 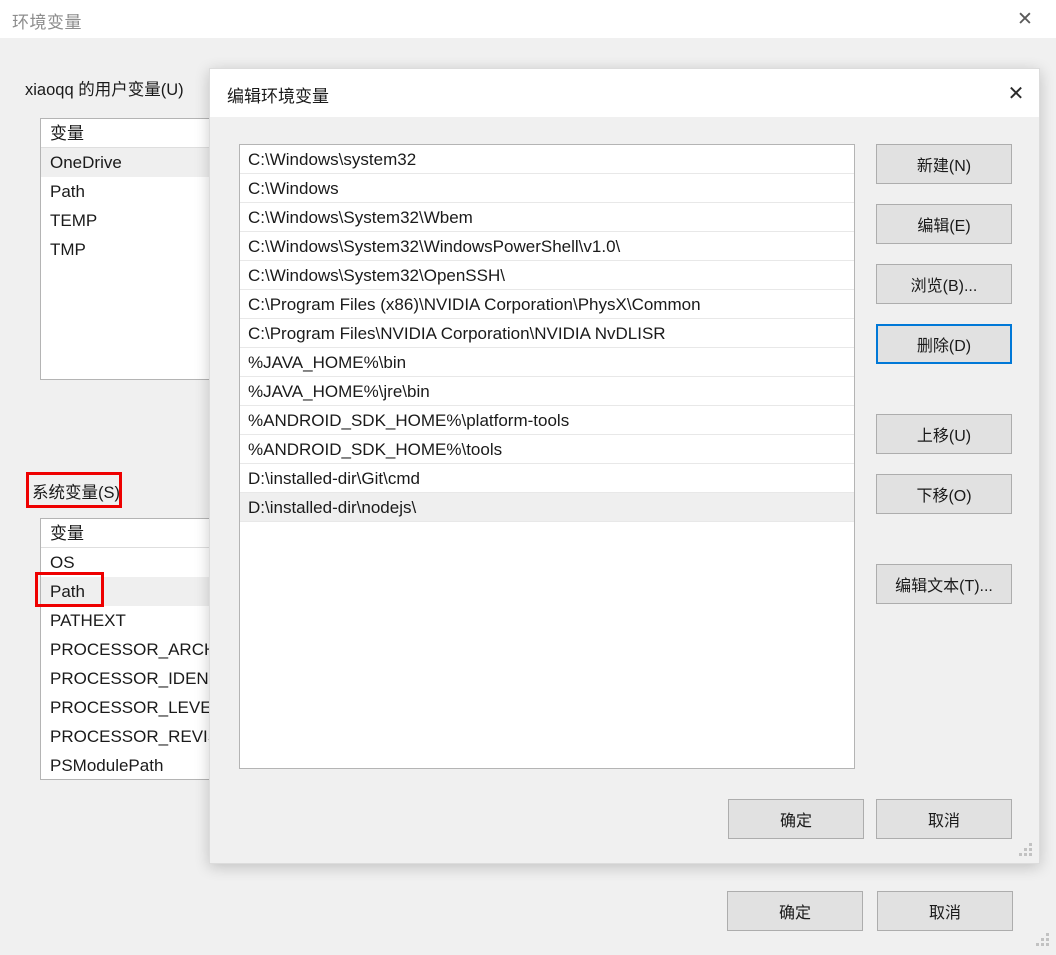 What do you see at coordinates (76, 493) in the screenshot?
I see `system-variables-label: 系统变量(S)` at bounding box center [76, 493].